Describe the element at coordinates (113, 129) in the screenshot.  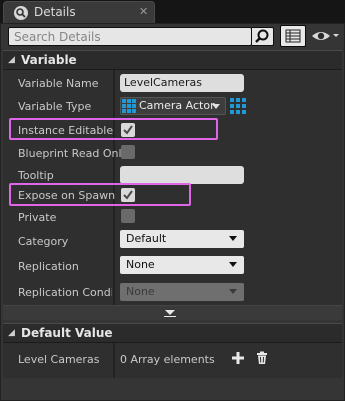
I see `highlight-instance-editable` at that location.